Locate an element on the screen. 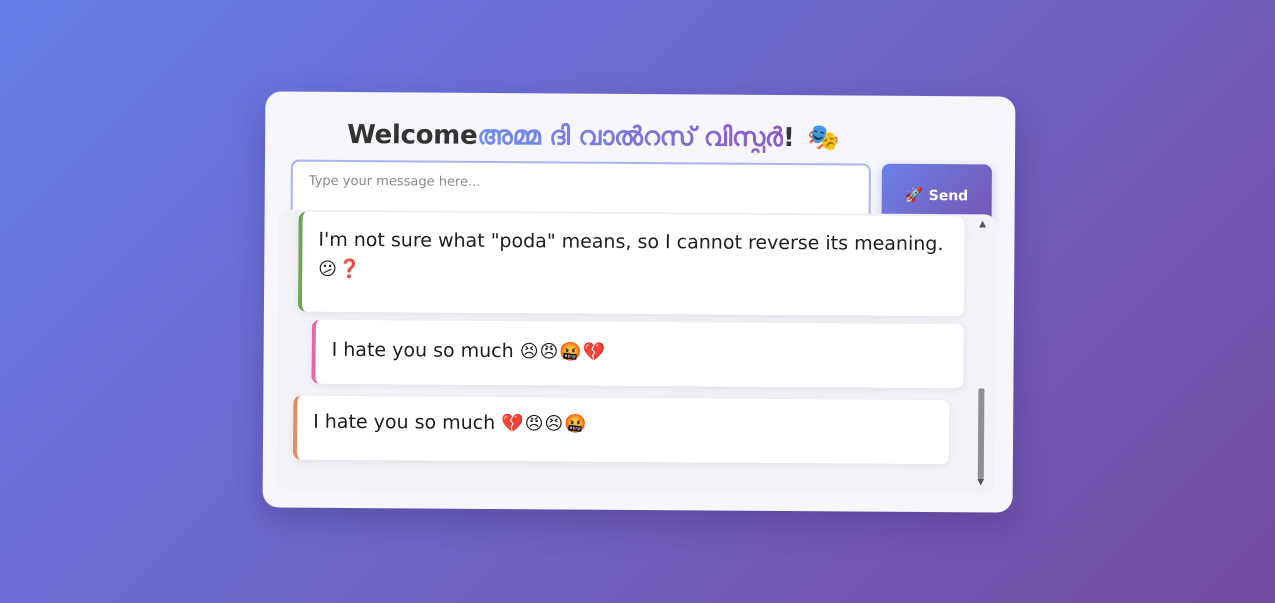 Image resolution: width=1275 pixels, height=603 pixels. send-button-label: Send is located at coordinates (948, 196).